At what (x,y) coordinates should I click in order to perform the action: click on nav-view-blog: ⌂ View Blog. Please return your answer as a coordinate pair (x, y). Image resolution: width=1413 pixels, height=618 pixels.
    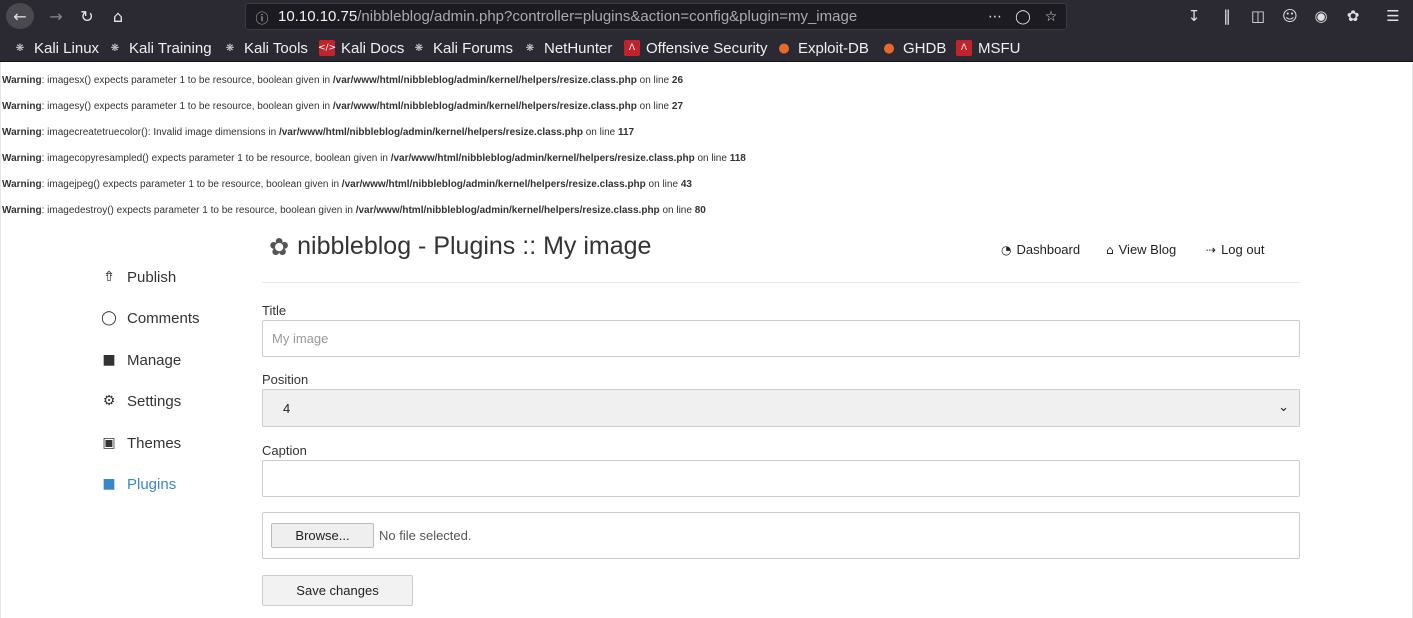
    Looking at the image, I should click on (1141, 249).